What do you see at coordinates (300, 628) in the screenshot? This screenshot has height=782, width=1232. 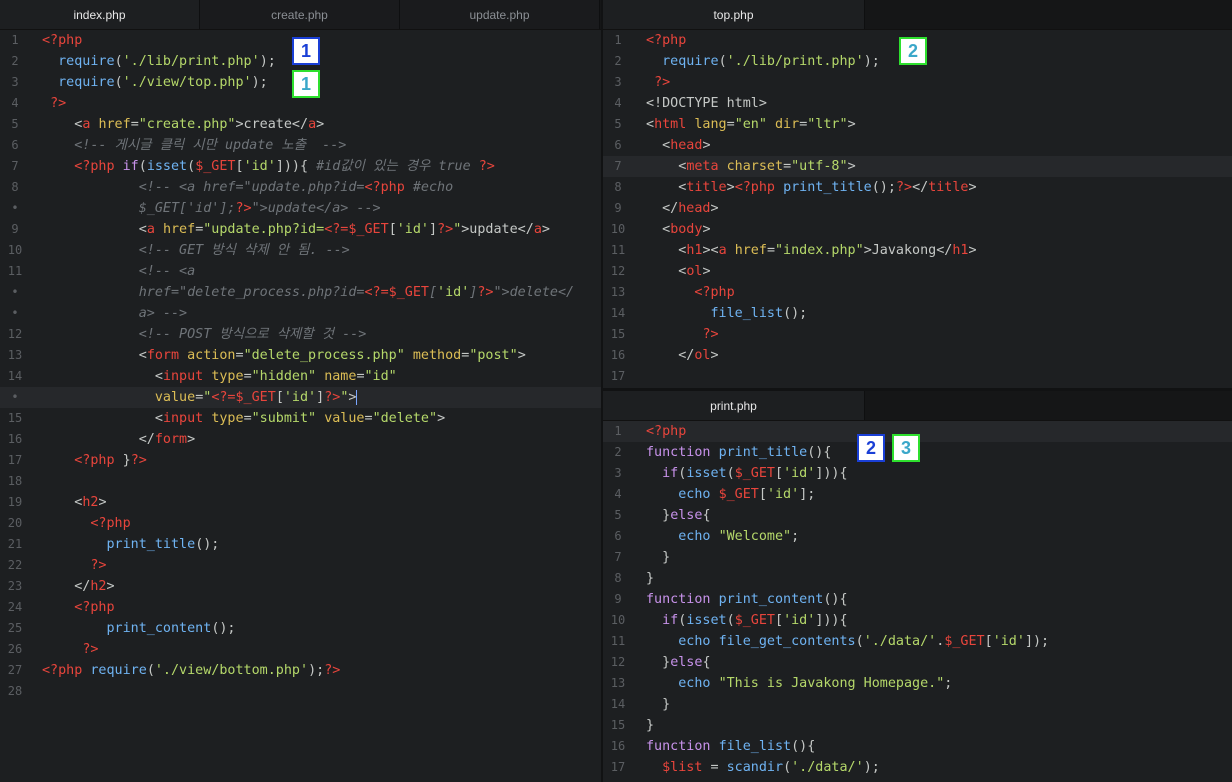 I see `code-line: 25 print_content();` at bounding box center [300, 628].